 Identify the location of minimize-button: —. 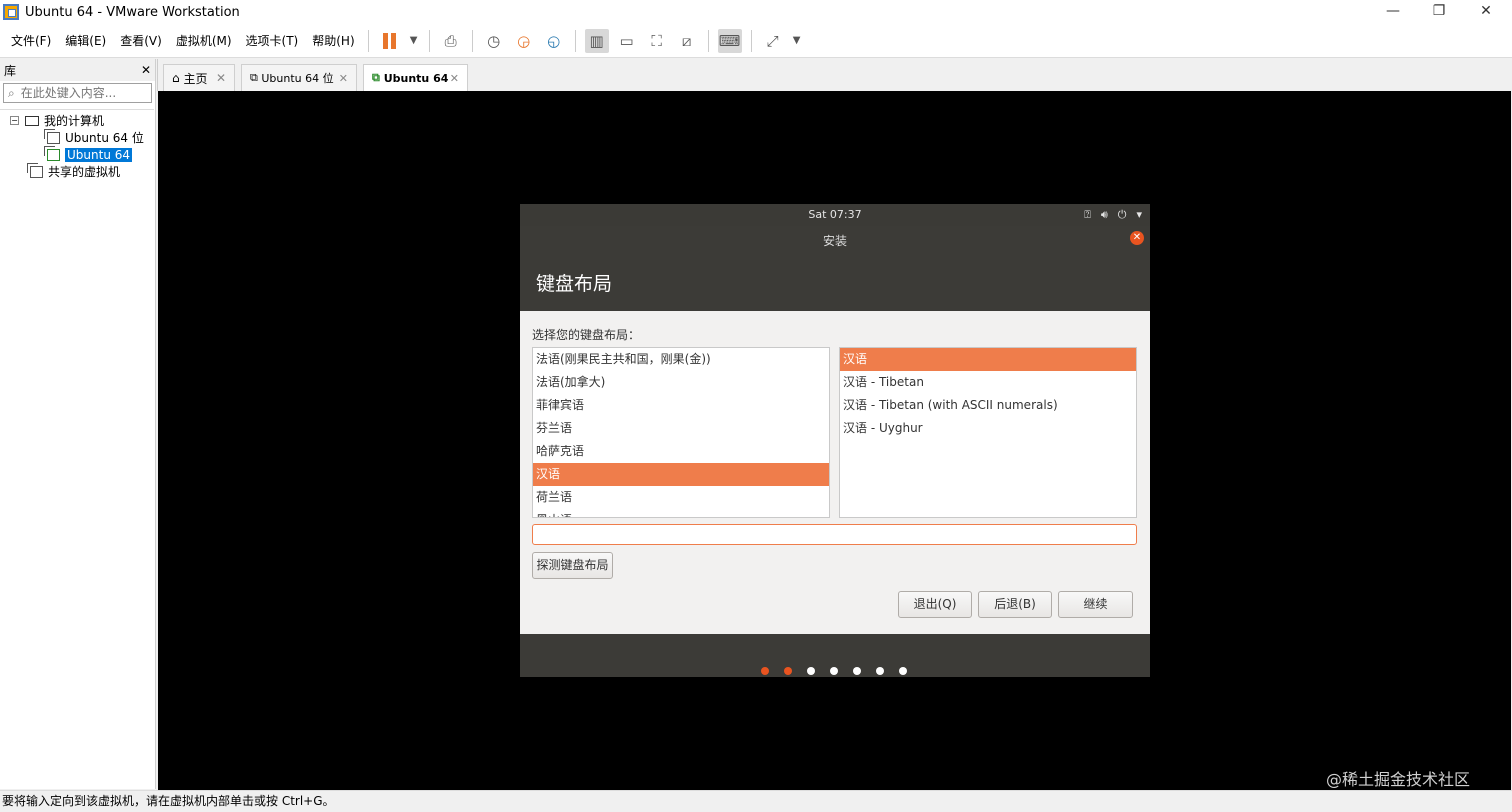
(1393, 12).